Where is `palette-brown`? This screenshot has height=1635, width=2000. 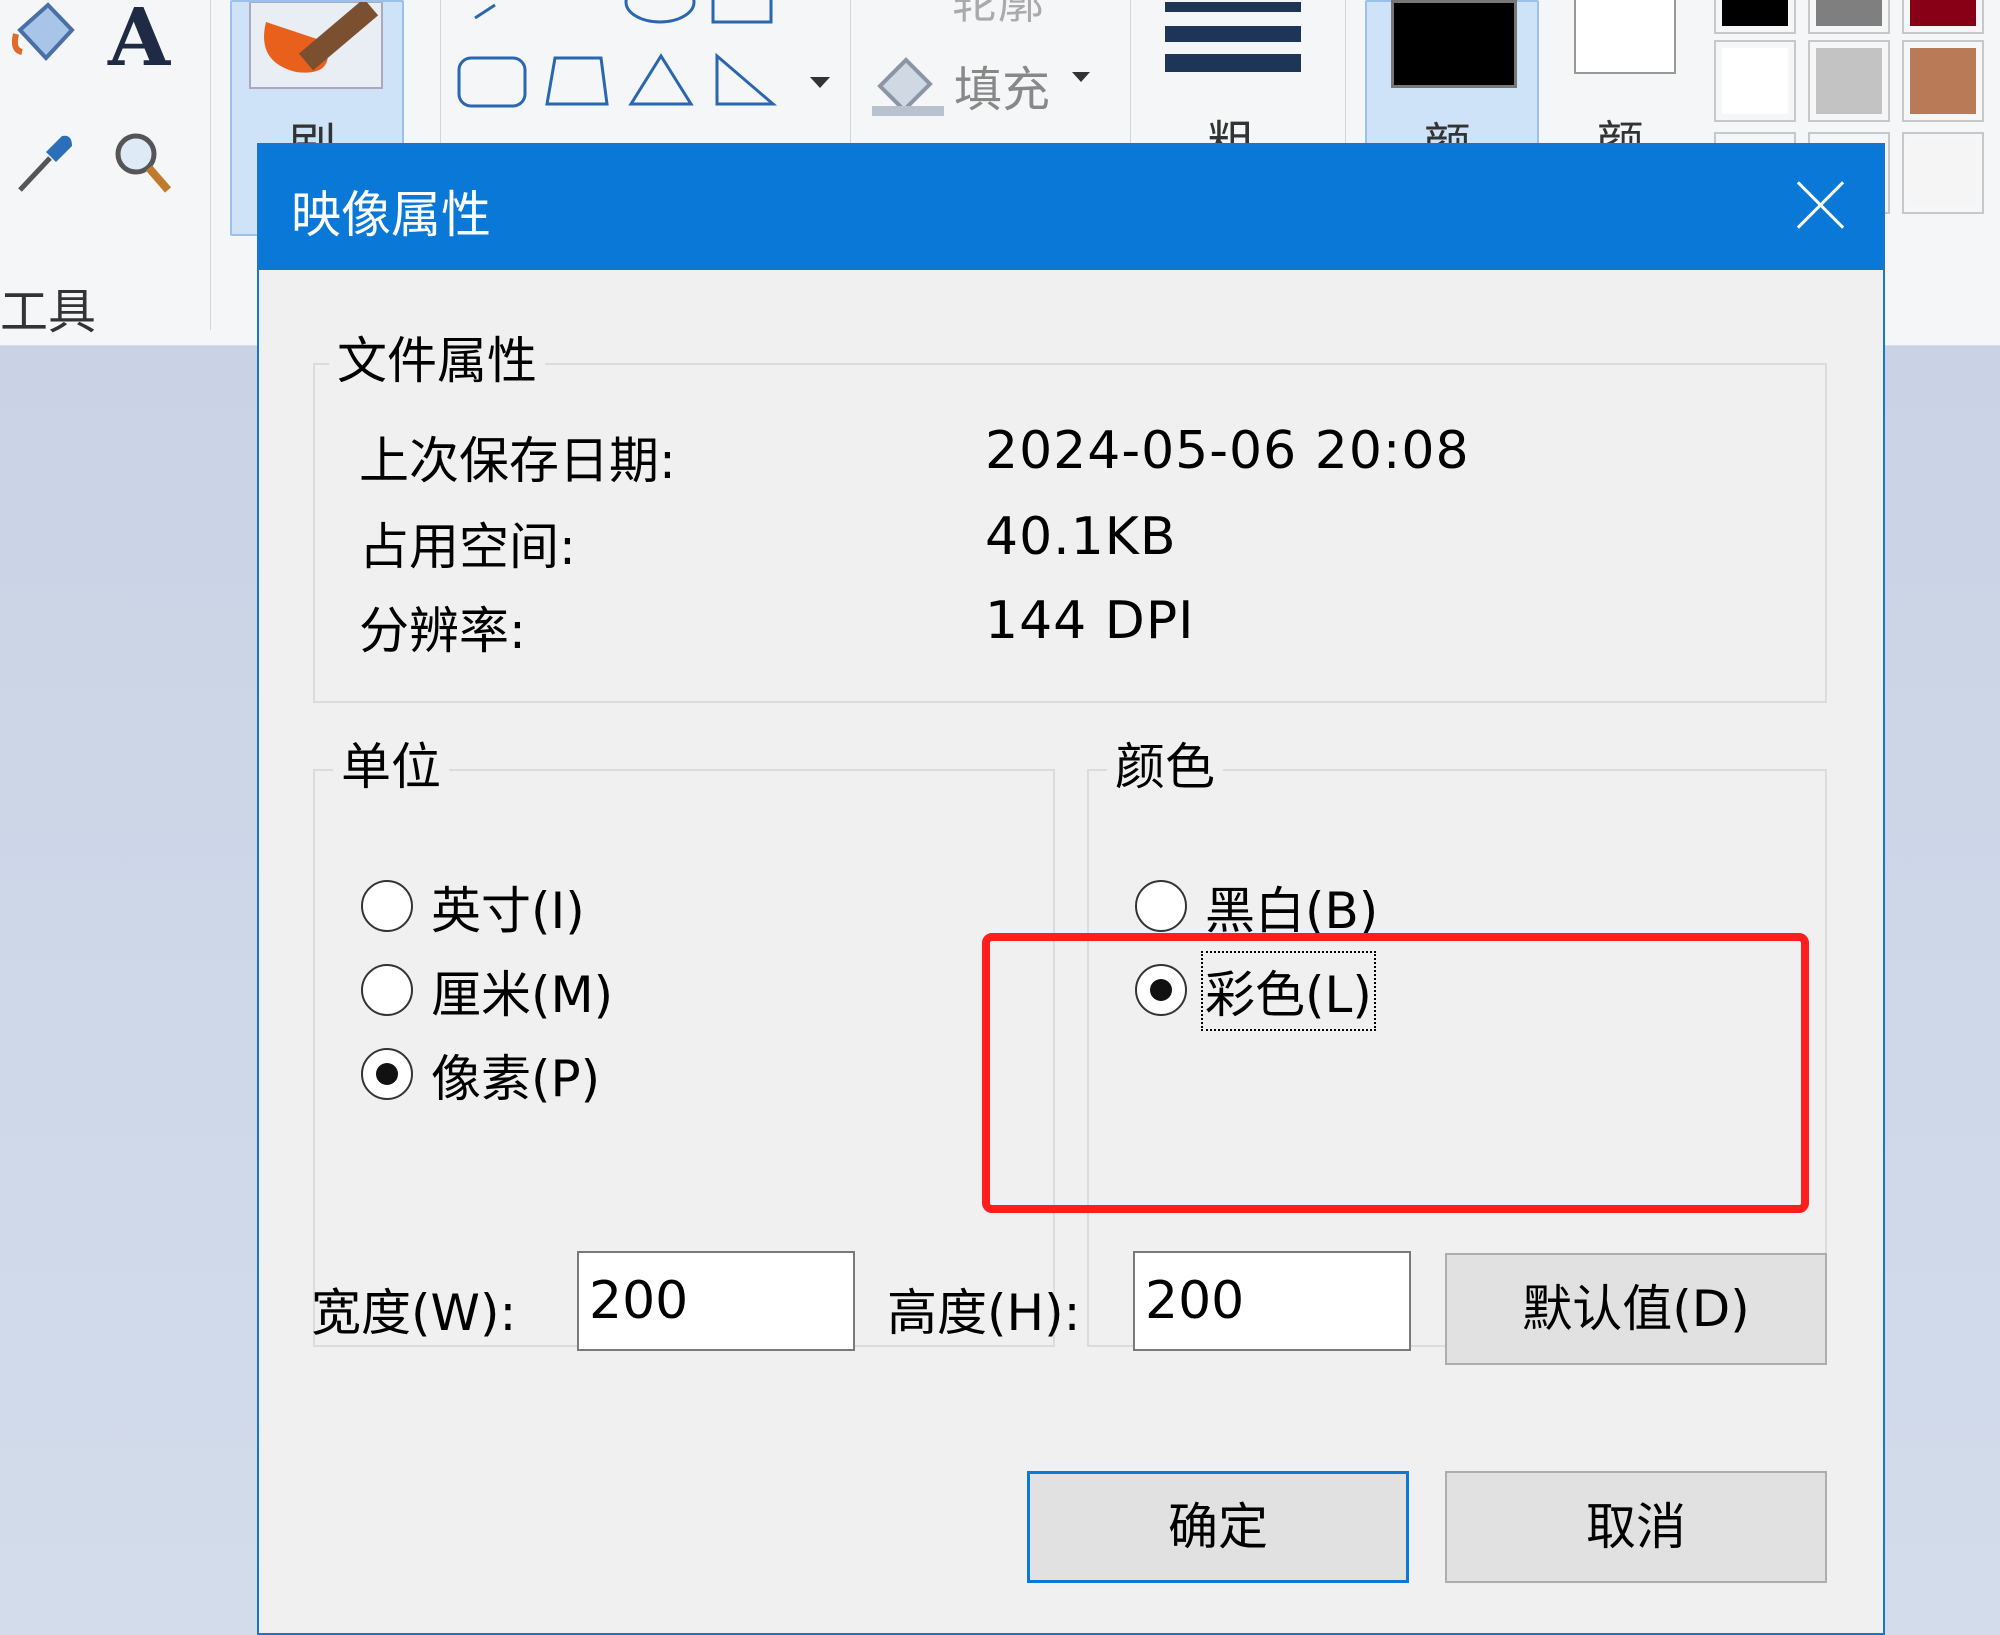
palette-brown is located at coordinates (1943, 81).